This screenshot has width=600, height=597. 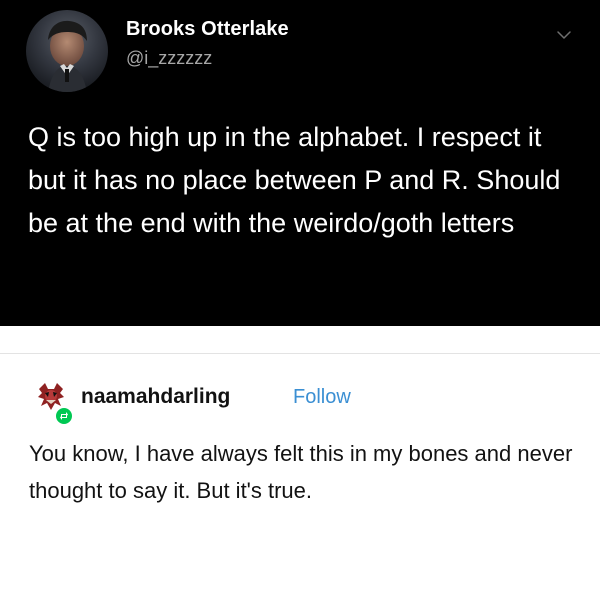 I want to click on chevron-down-icon, so click(x=564, y=35).